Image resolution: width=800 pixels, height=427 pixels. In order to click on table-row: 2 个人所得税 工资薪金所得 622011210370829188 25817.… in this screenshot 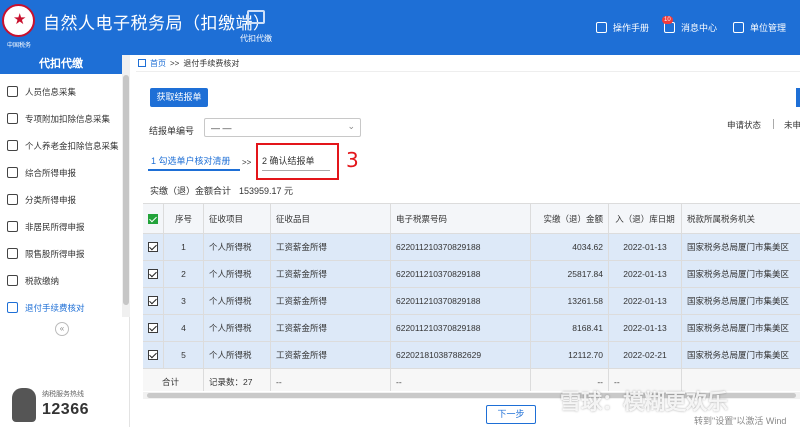, I will do `click(471, 274)`.